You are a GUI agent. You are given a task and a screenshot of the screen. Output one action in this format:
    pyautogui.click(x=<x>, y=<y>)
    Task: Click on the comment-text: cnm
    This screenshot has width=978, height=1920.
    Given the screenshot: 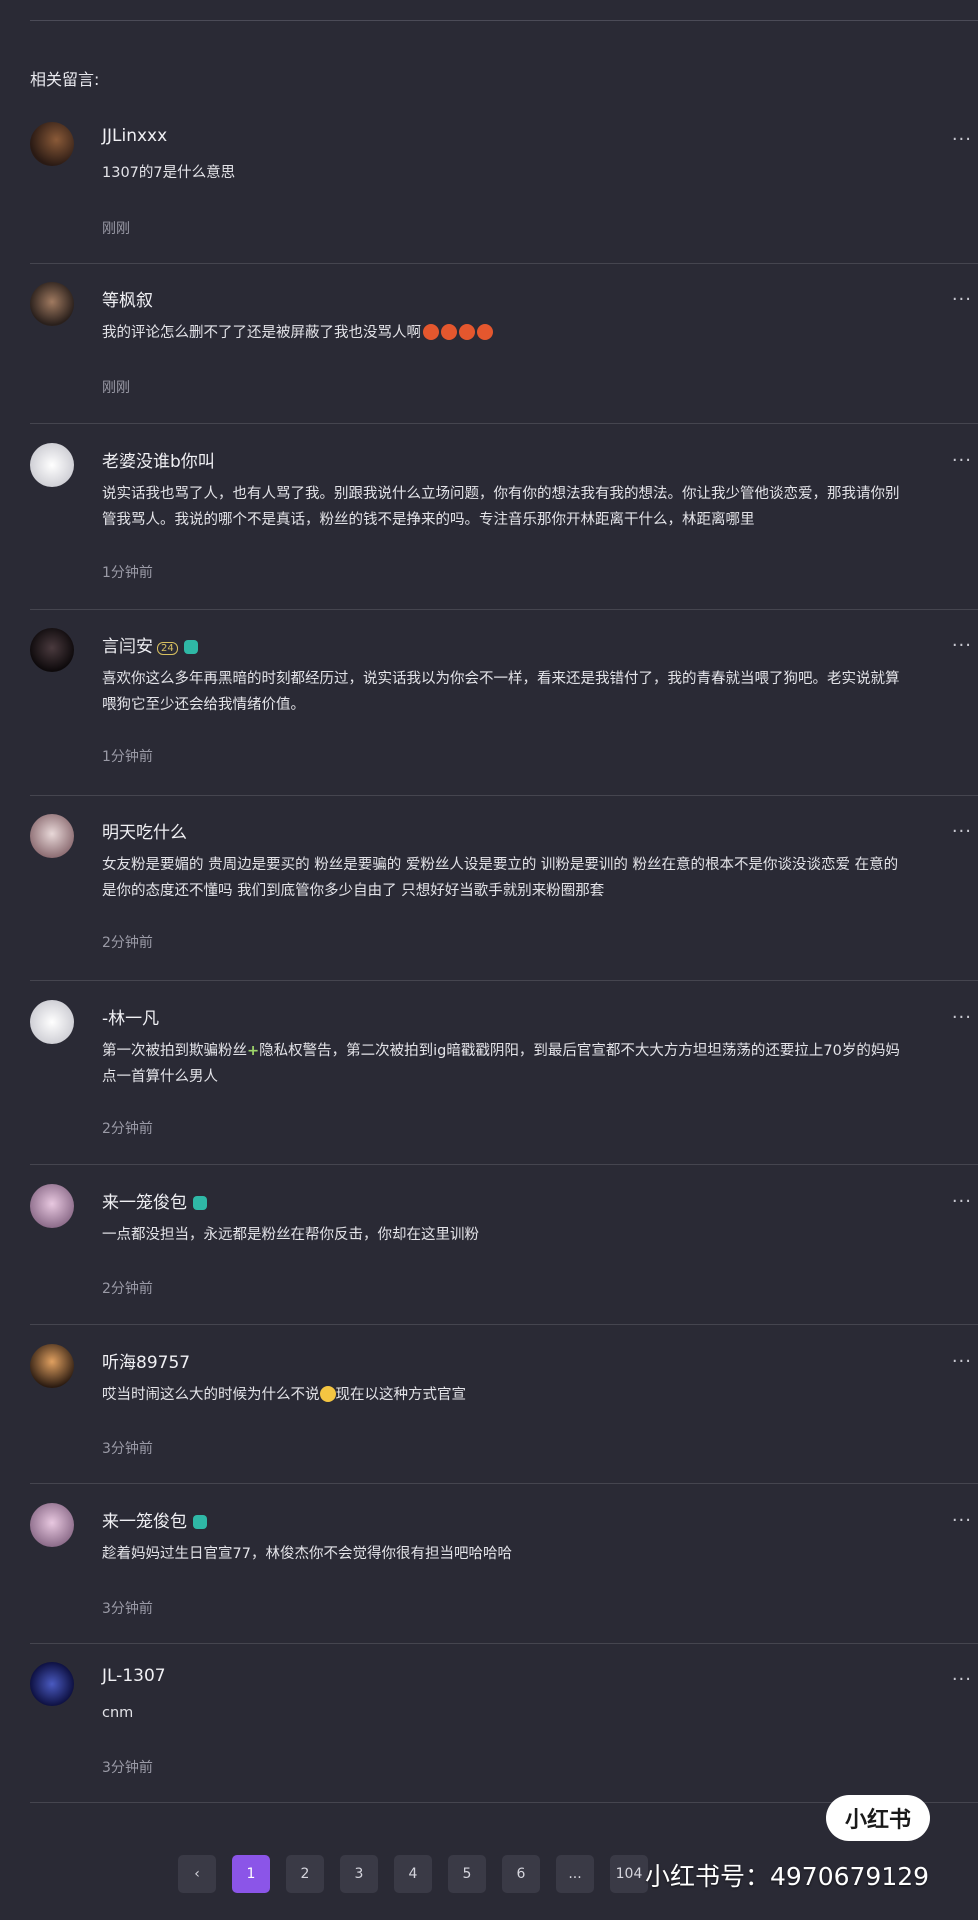 What is the action you would take?
    pyautogui.click(x=118, y=1713)
    